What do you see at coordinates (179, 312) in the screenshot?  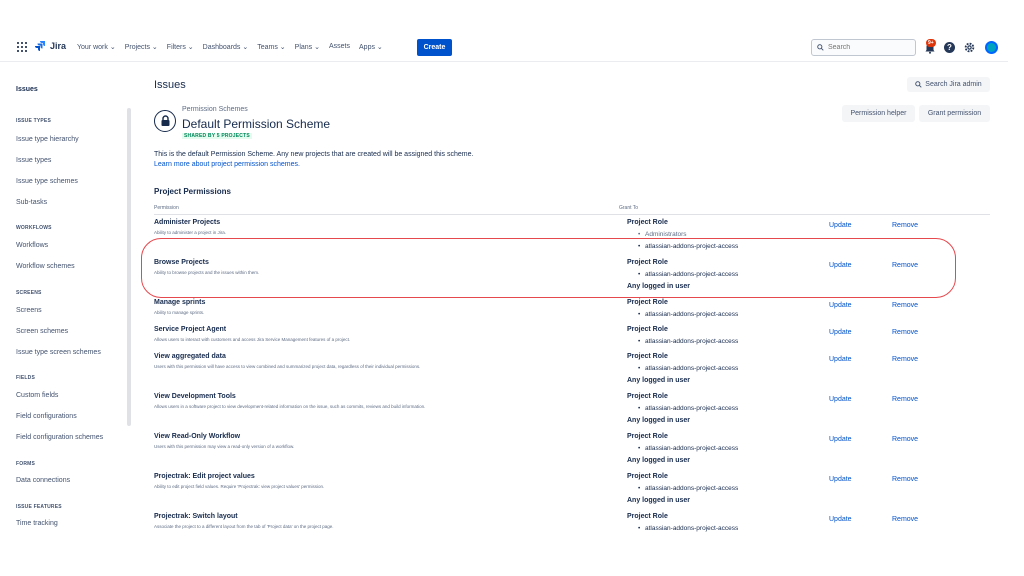 I see `permission-description: Ability to manage sprints.` at bounding box center [179, 312].